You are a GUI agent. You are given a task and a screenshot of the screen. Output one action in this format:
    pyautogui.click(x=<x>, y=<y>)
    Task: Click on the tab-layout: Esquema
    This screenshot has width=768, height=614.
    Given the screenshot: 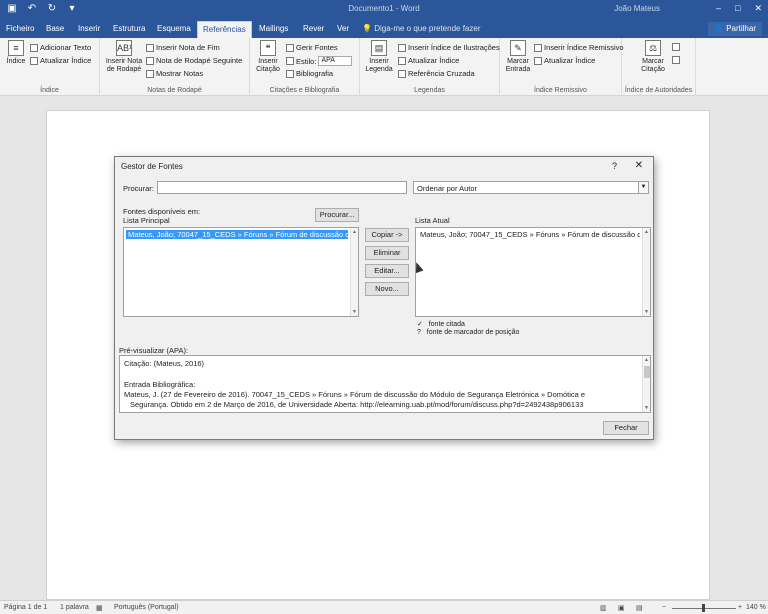 What is the action you would take?
    pyautogui.click(x=174, y=28)
    